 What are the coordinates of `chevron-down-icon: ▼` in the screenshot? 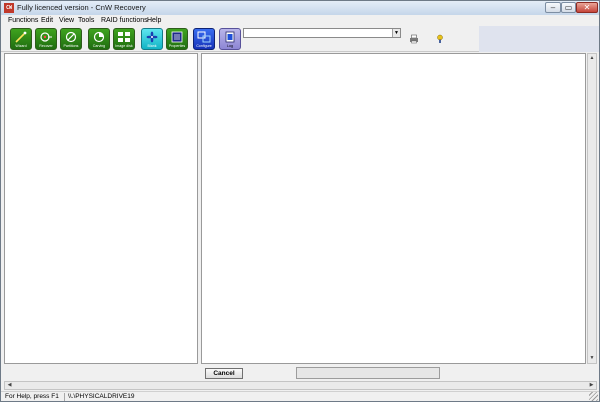 It's located at (396, 33).